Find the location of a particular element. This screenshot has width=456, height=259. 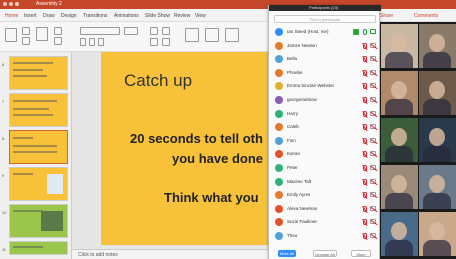

tab-animations: Animations is located at coordinates (126, 16).